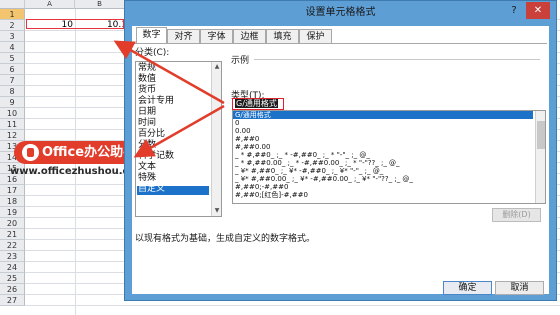  I want to click on selection-highlight, so click(75, 24).